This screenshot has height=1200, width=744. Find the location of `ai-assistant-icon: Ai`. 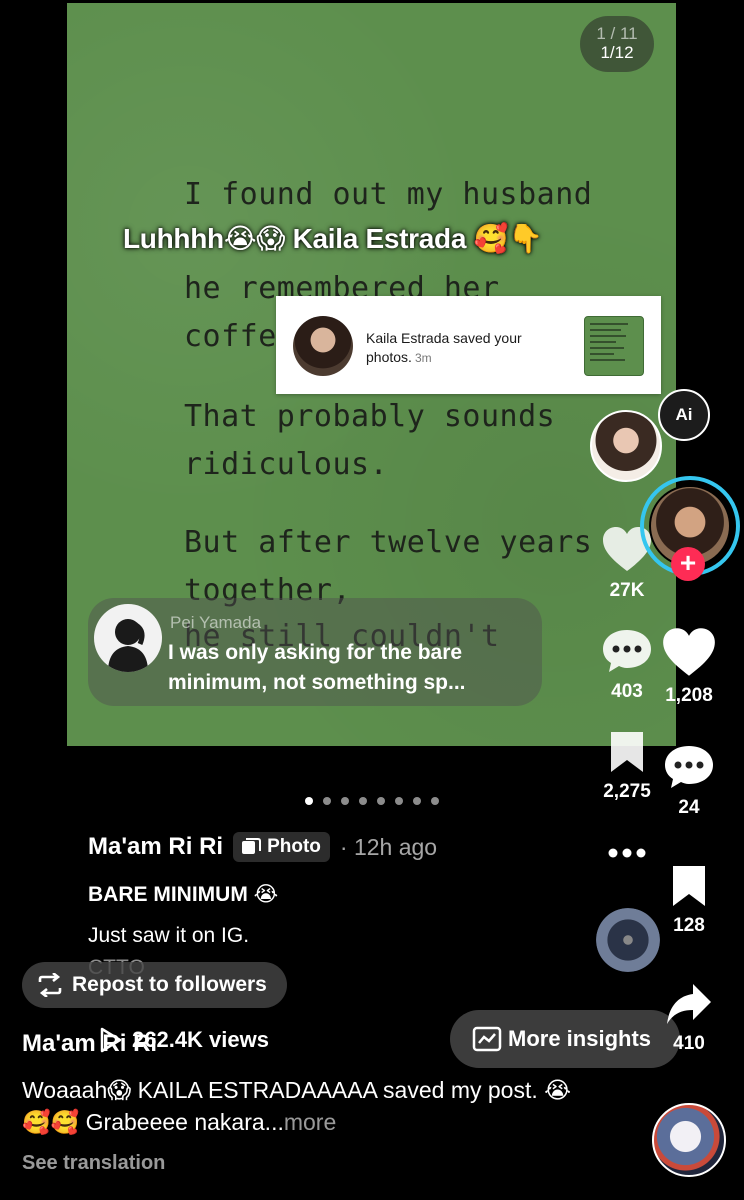

ai-assistant-icon: Ai is located at coordinates (684, 415).